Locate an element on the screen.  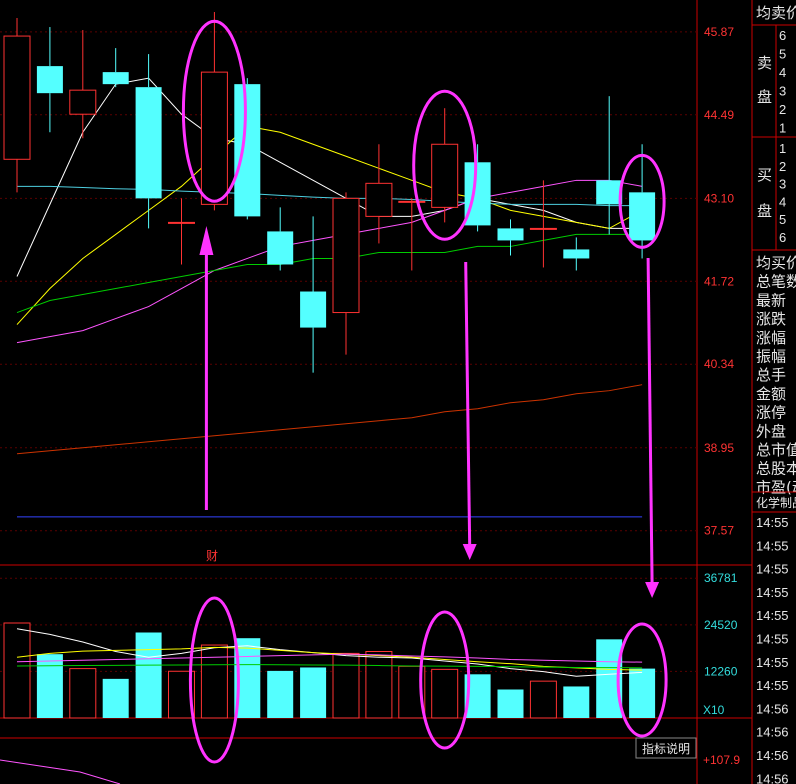
stat-label: 涨停 is located at coordinates (771, 413).